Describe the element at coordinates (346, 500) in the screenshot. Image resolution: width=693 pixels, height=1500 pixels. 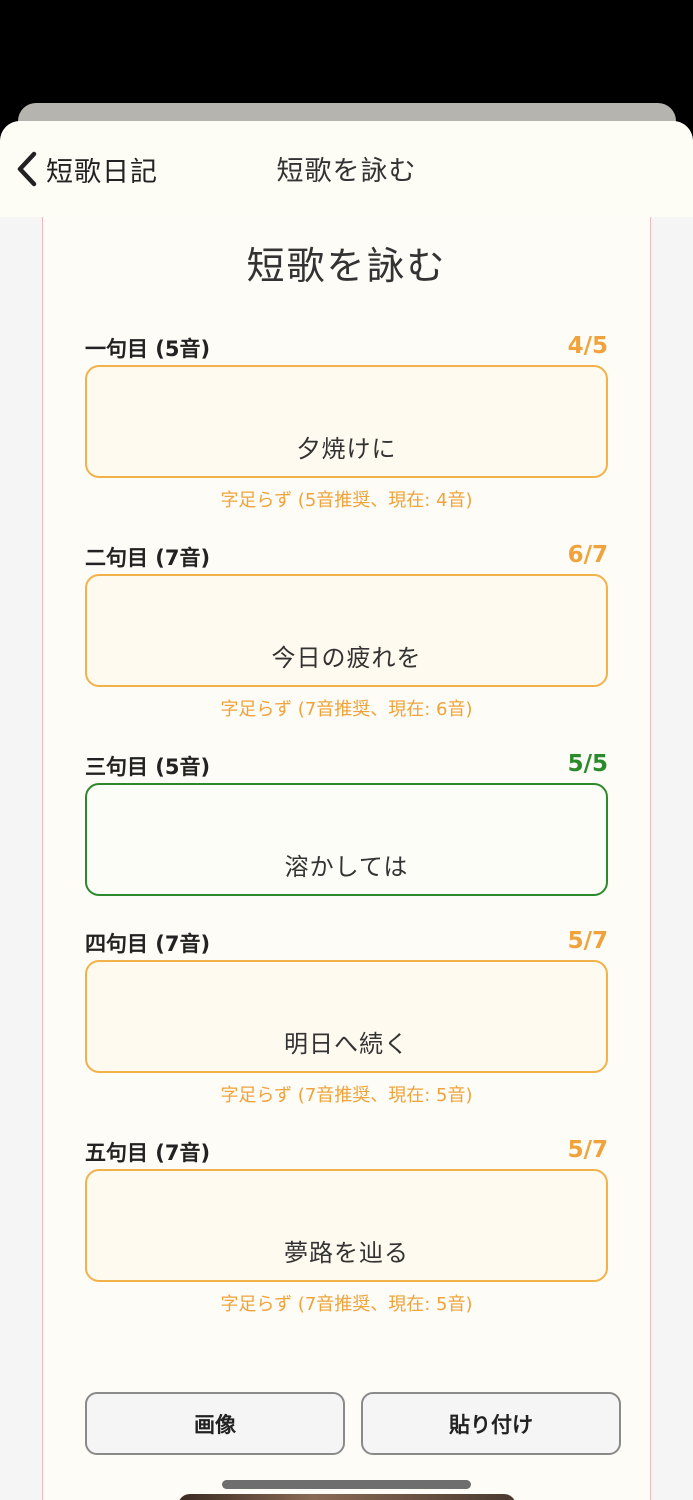
I see `syllable-warning: 字足らず (5音推奨、現在: 4音)` at that location.